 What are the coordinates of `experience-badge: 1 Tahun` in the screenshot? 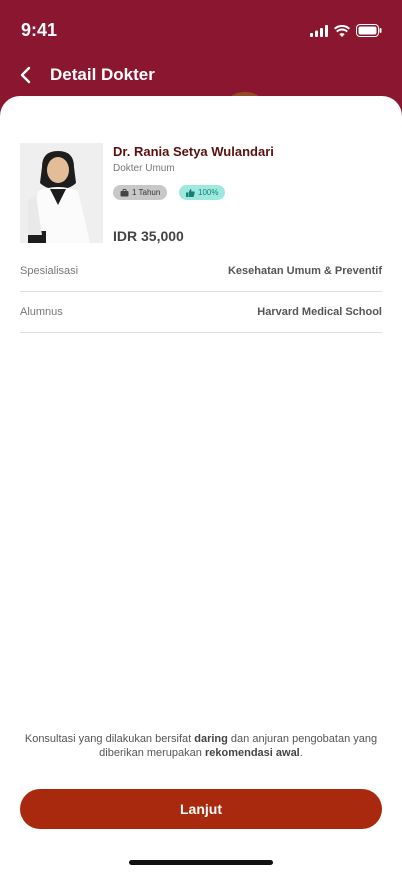 It's located at (140, 192).